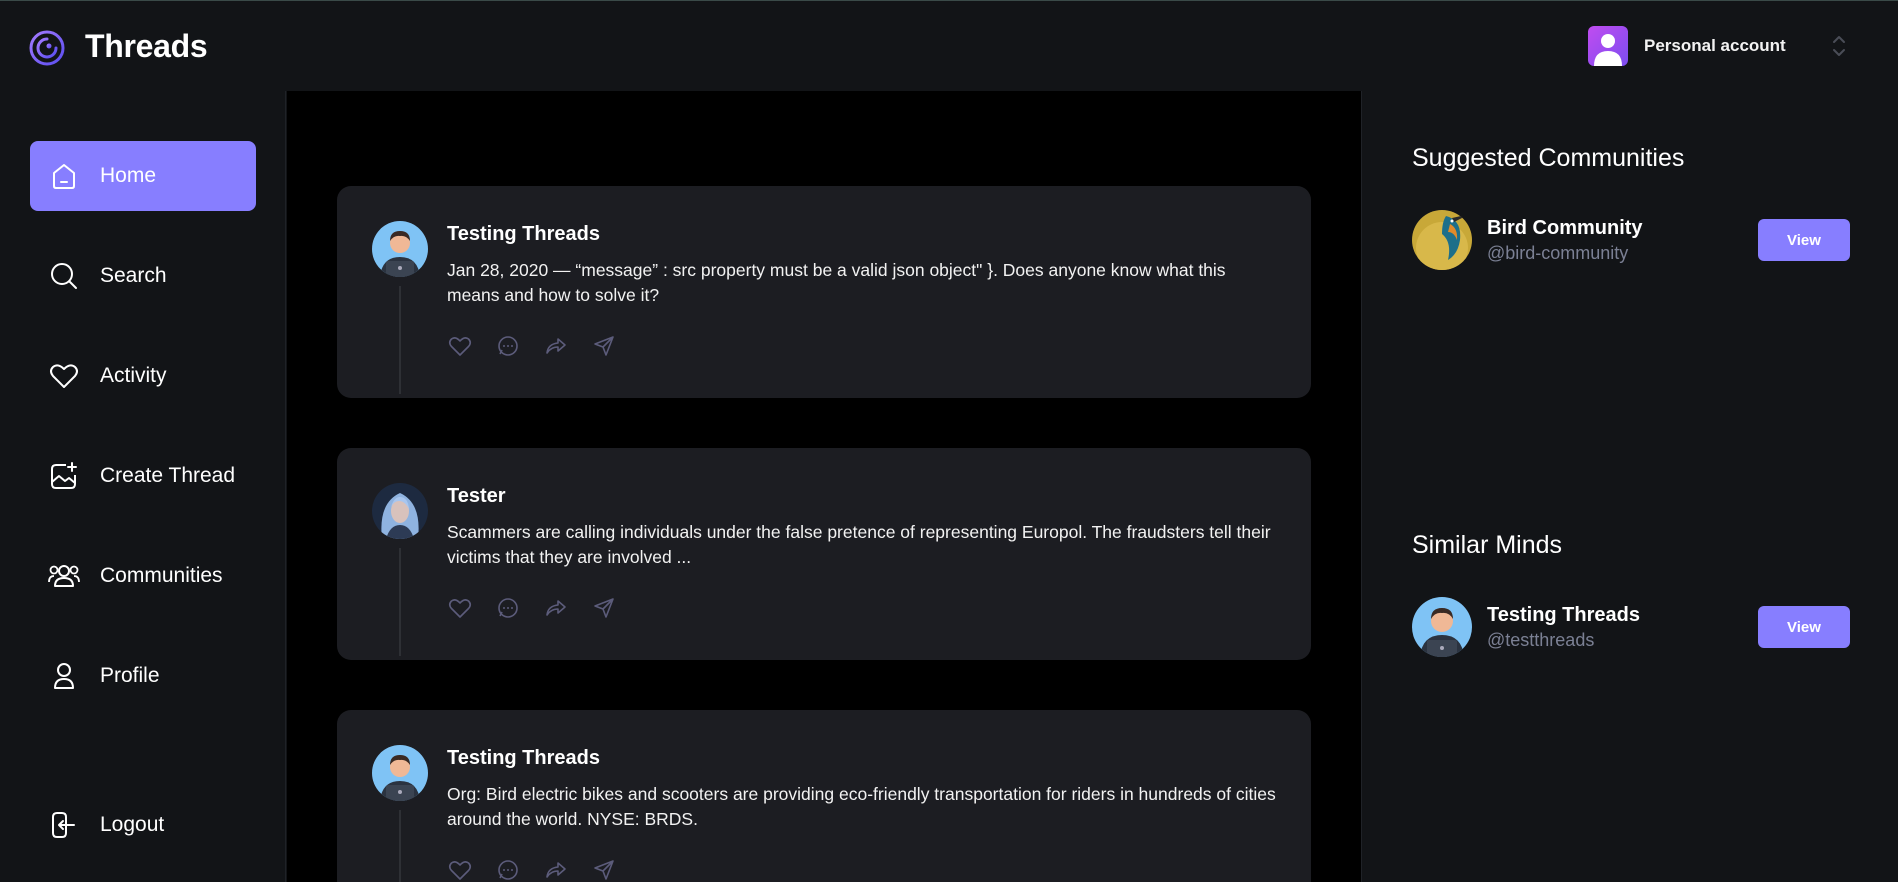  What do you see at coordinates (1563, 615) in the screenshot?
I see `user-name: Testing Threads` at bounding box center [1563, 615].